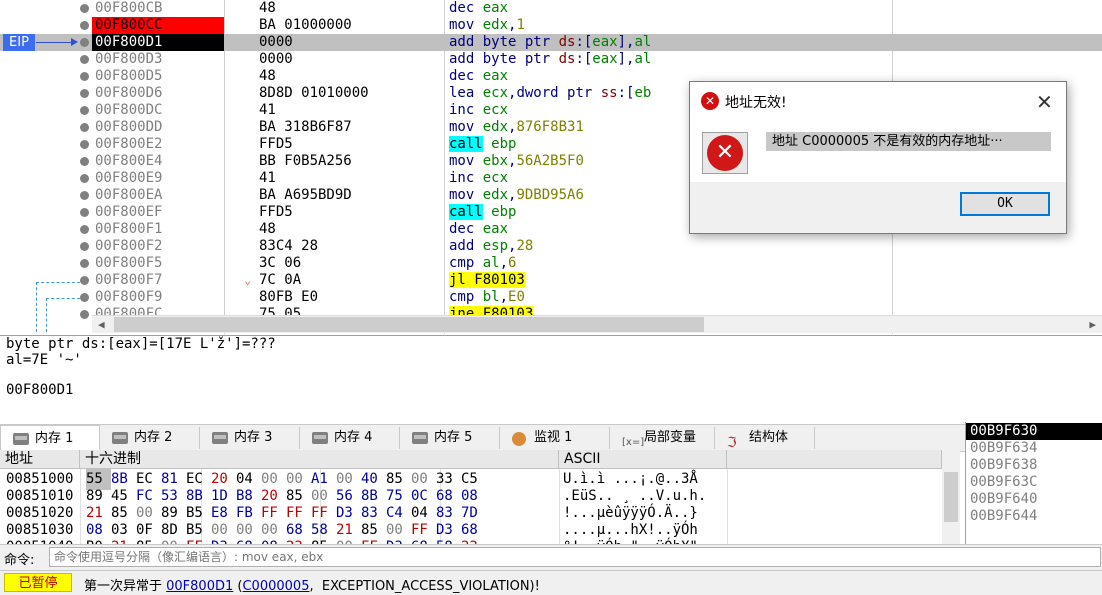  Describe the element at coordinates (504, 42) in the screenshot. I see `asm-token: add byte ptr` at that location.